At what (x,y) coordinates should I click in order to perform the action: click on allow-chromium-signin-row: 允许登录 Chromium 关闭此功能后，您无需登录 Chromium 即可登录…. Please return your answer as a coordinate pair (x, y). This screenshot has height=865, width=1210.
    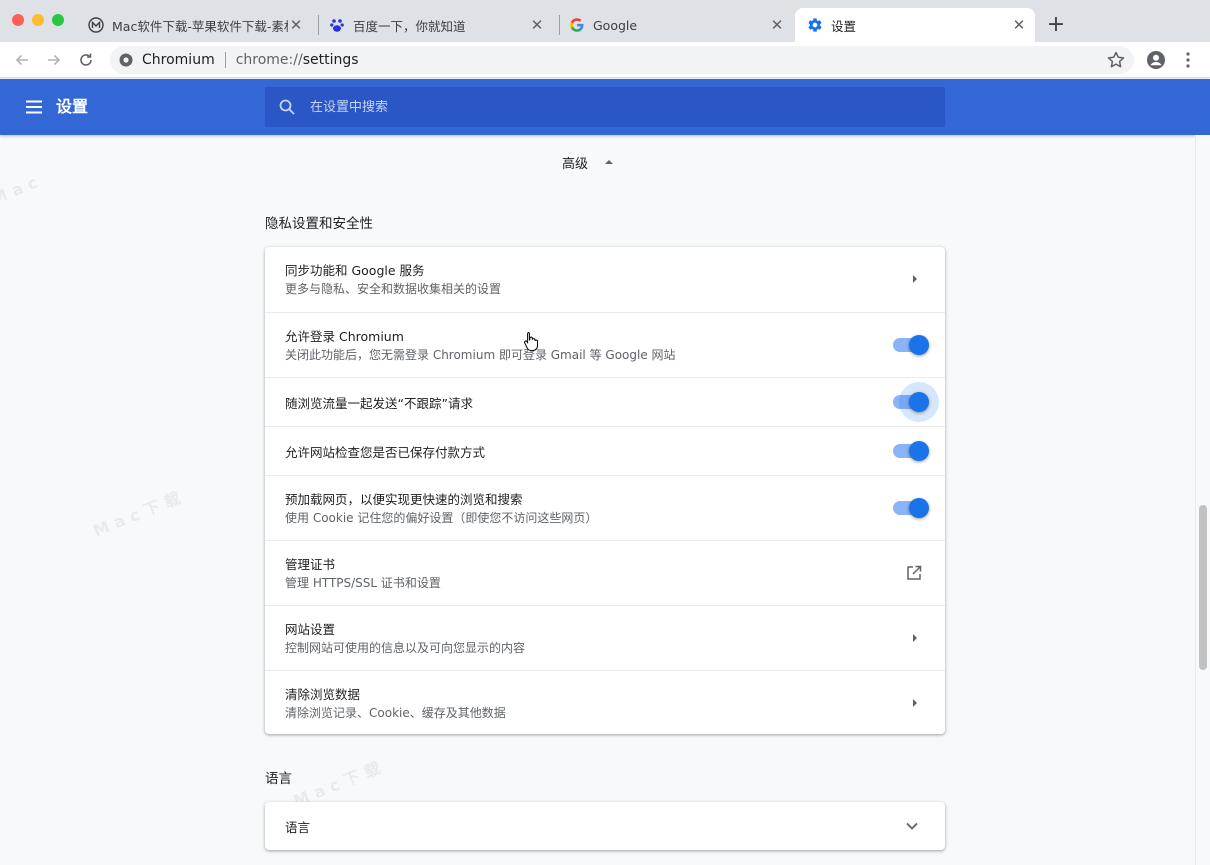
    Looking at the image, I should click on (605, 344).